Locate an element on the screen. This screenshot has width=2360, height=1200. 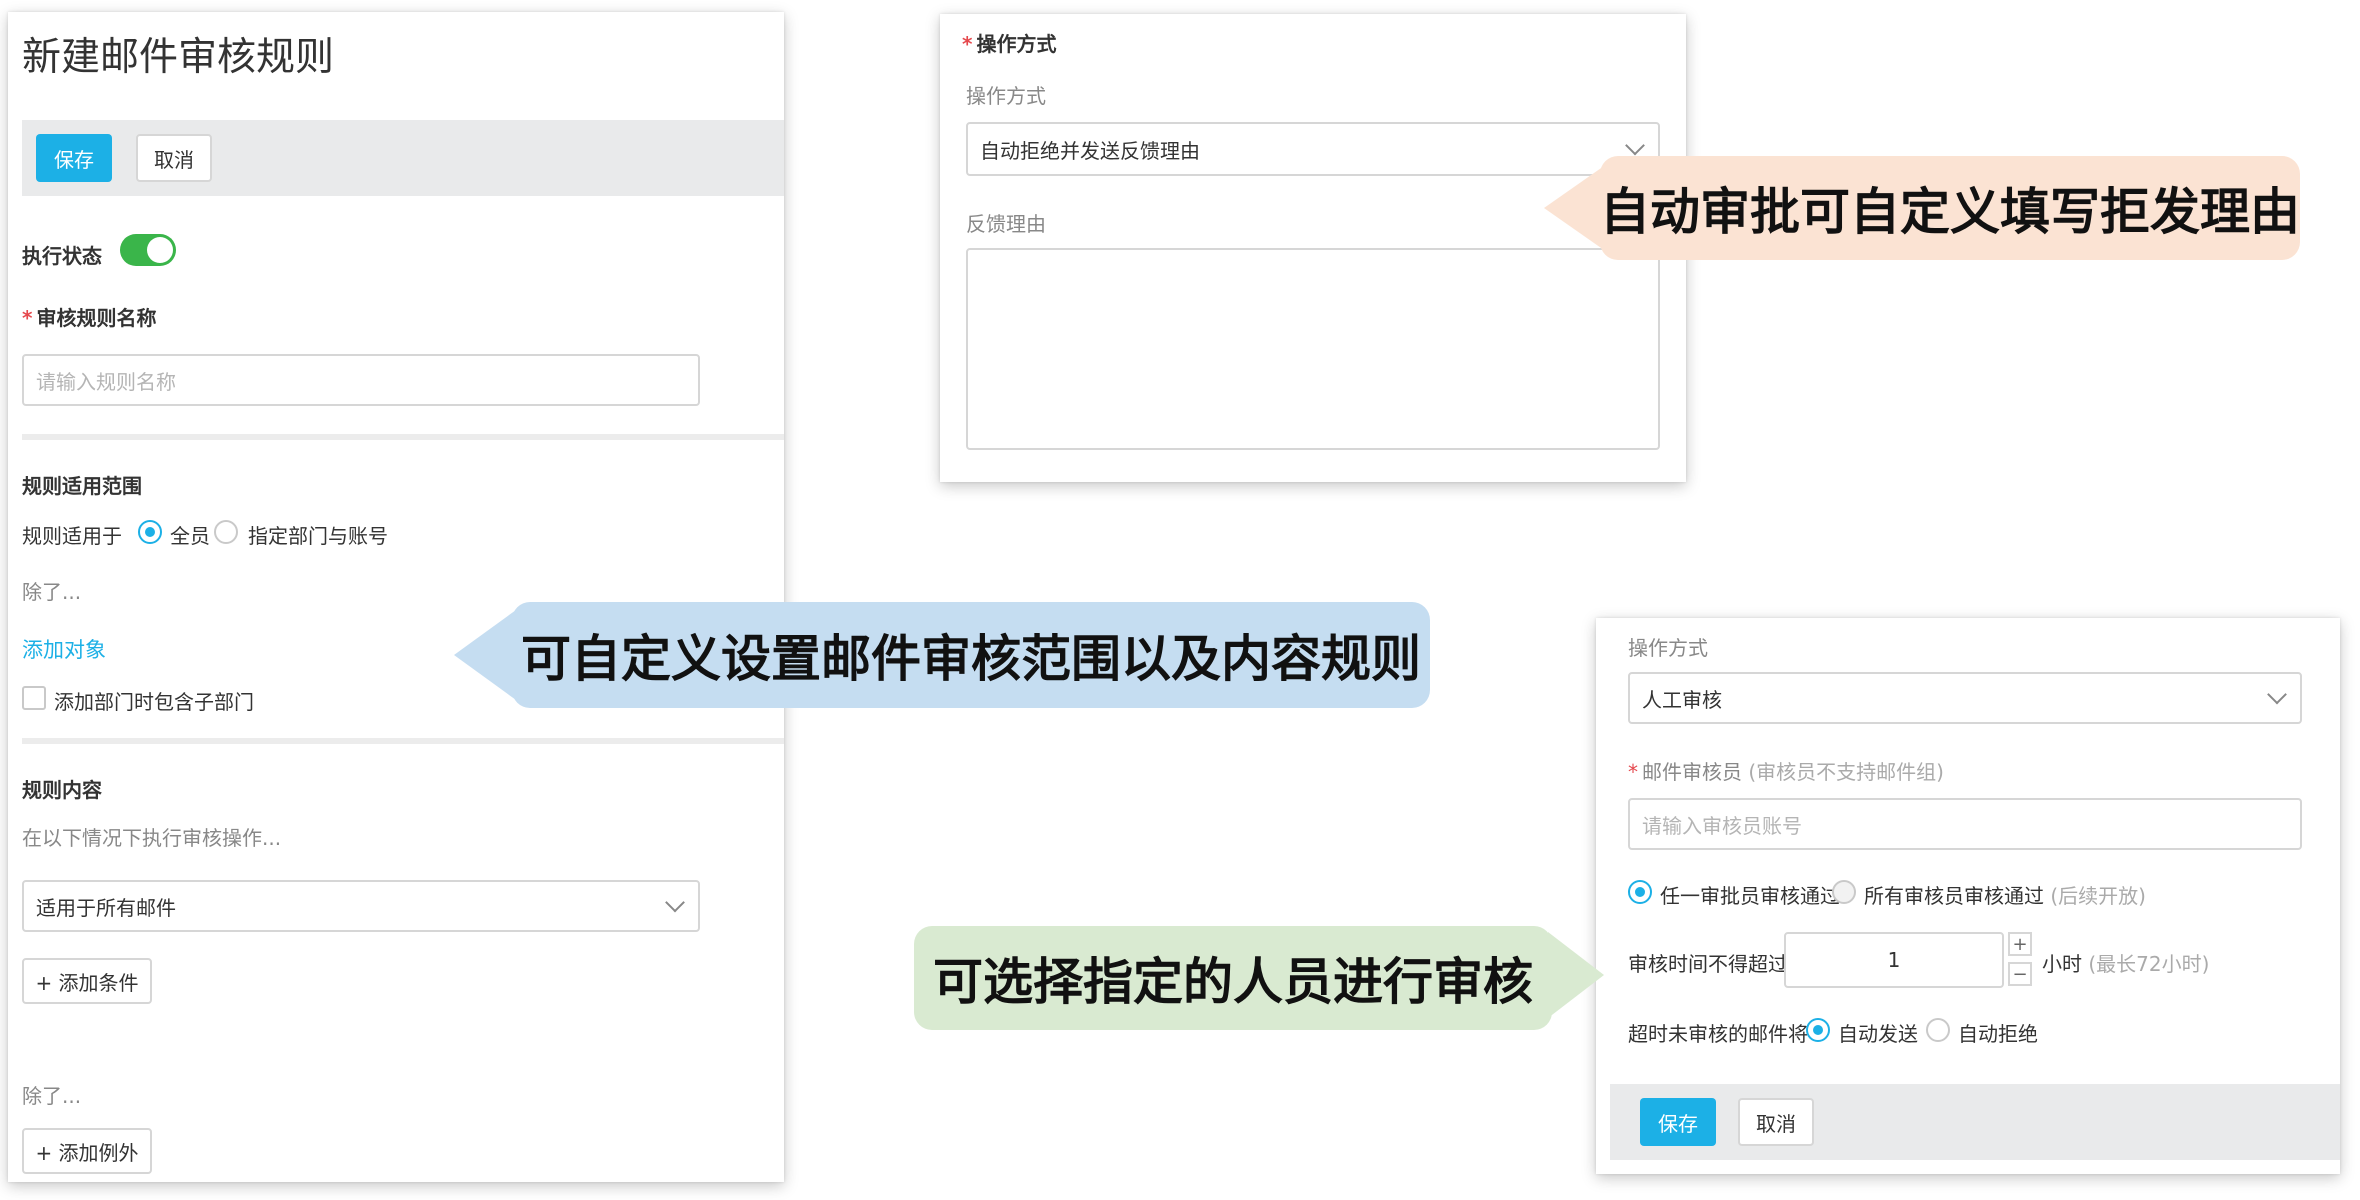
content-select: 适用于所有邮件 is located at coordinates (361, 906).